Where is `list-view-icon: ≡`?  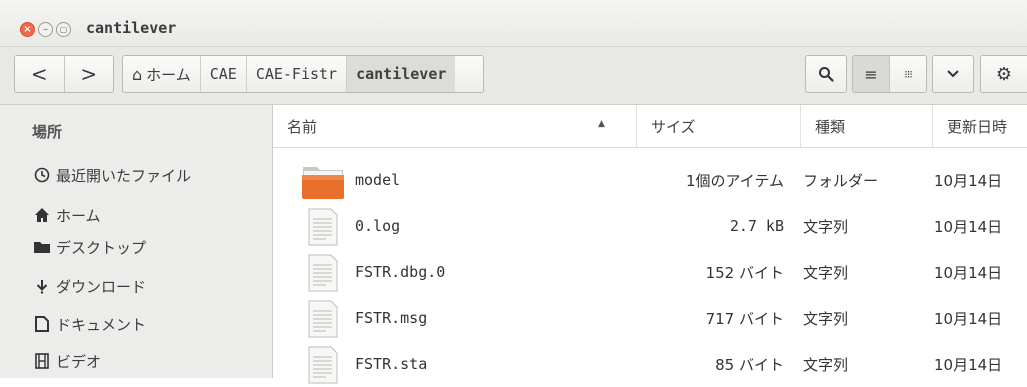 list-view-icon: ≡ is located at coordinates (871, 74).